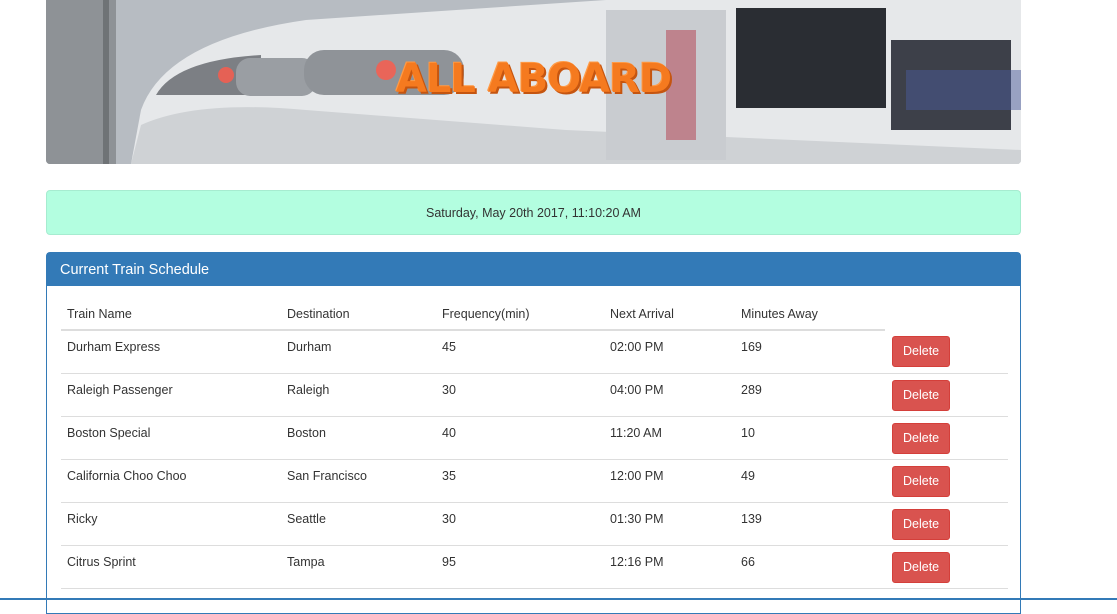 The width and height of the screenshot is (1117, 614). I want to click on minutes-away-cell: 66, so click(810, 567).